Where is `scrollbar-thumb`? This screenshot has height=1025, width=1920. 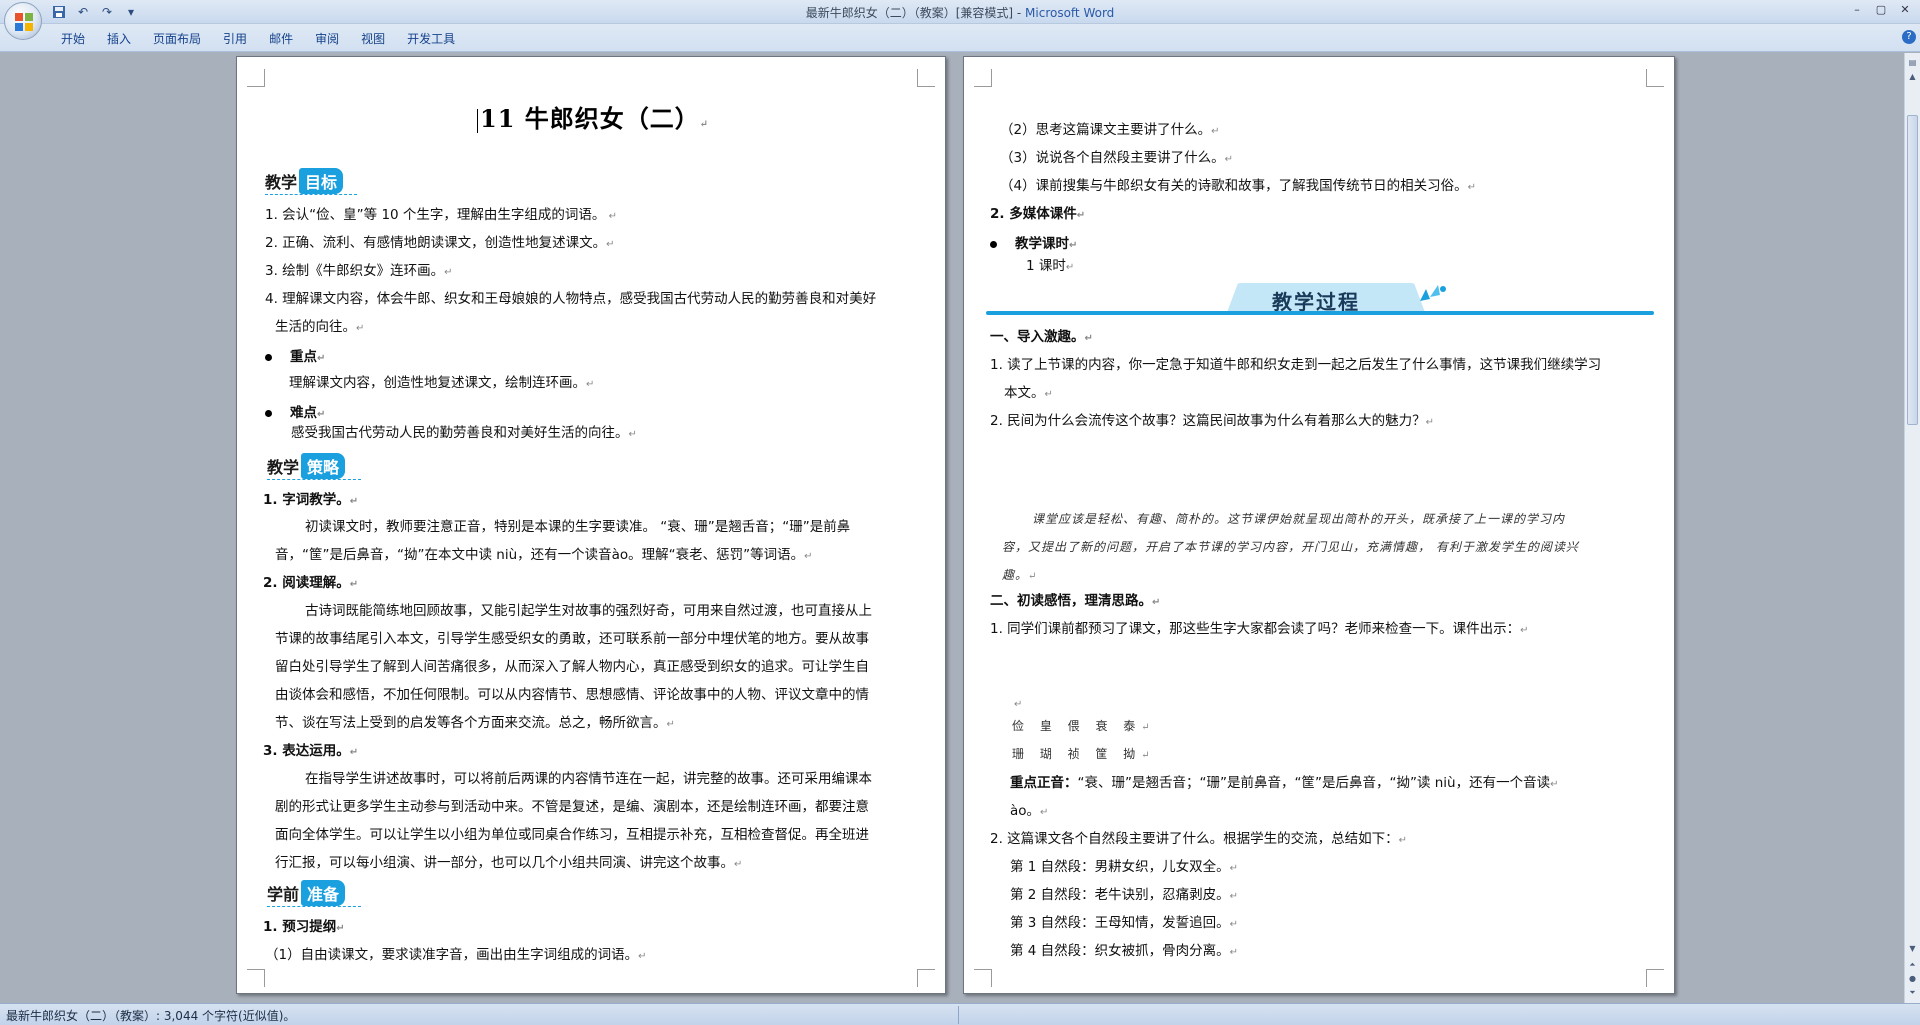
scrollbar-thumb is located at coordinates (1912, 270).